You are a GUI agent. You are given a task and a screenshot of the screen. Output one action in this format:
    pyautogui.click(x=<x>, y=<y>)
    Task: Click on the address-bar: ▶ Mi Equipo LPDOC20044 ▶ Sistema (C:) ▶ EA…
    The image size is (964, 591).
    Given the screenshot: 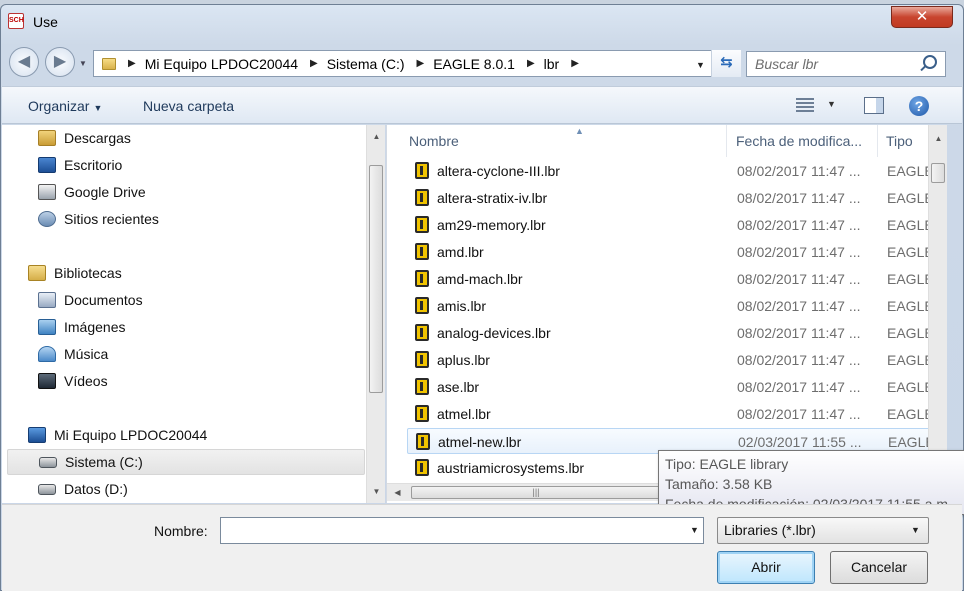 What is the action you would take?
    pyautogui.click(x=417, y=63)
    